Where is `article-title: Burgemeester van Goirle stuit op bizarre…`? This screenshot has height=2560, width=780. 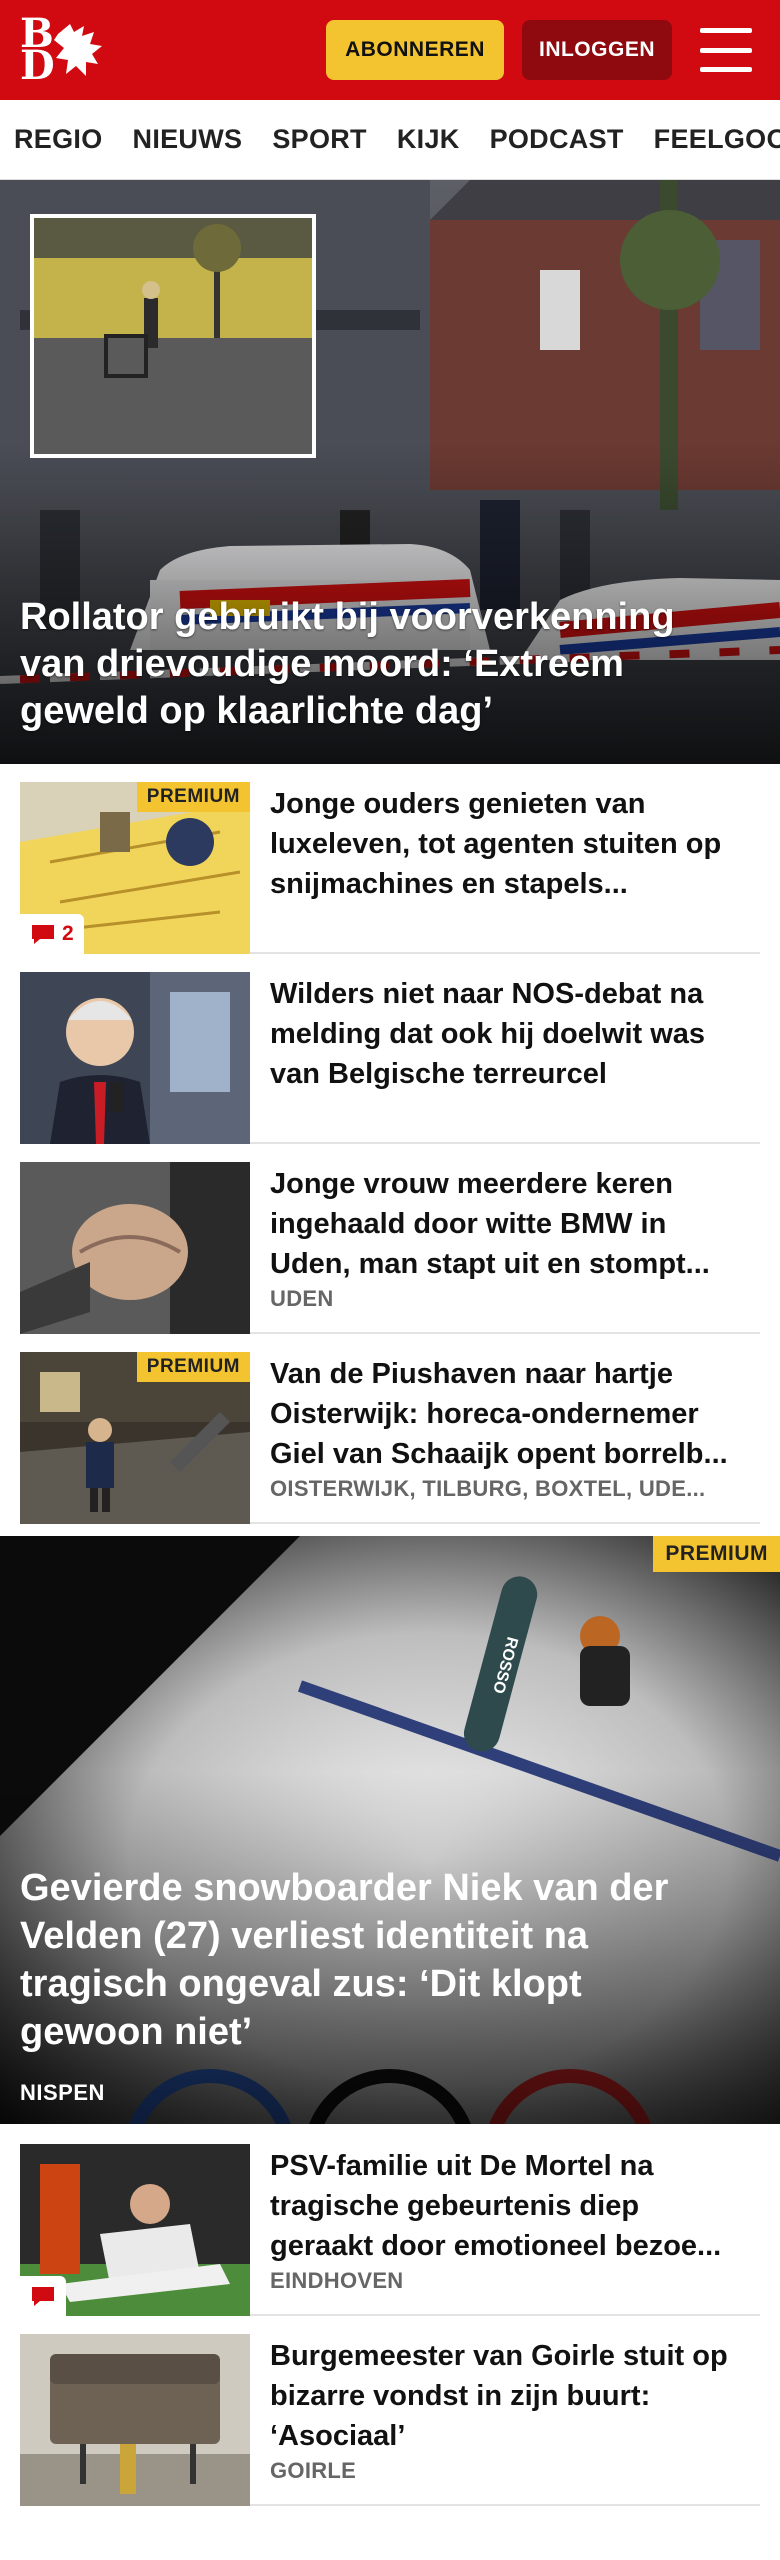
article-title: Burgemeester van Goirle stuit op bizarre… is located at coordinates (510, 2396).